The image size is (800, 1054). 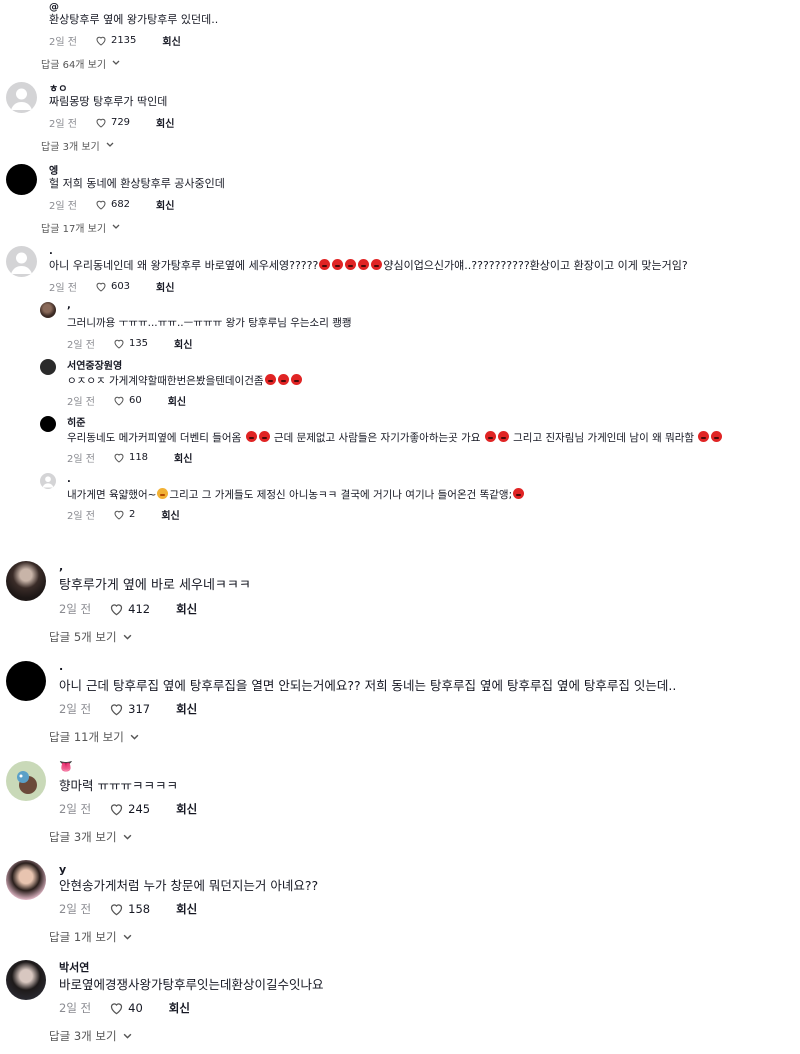 I want to click on like-count: 603, so click(x=120, y=286).